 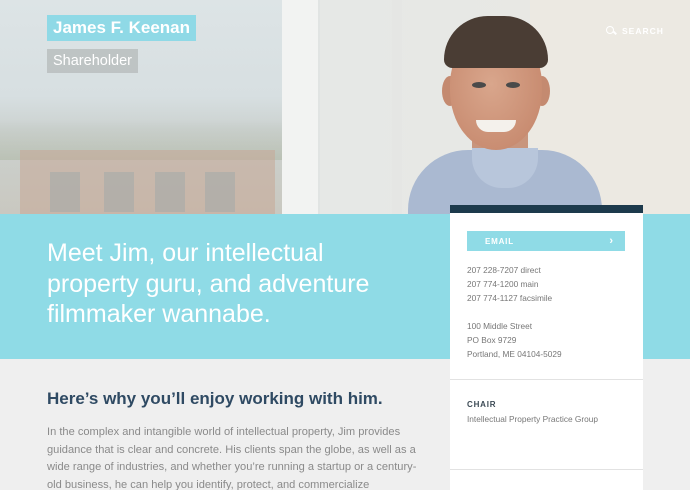 What do you see at coordinates (496, 126) in the screenshot?
I see `photo-smile` at bounding box center [496, 126].